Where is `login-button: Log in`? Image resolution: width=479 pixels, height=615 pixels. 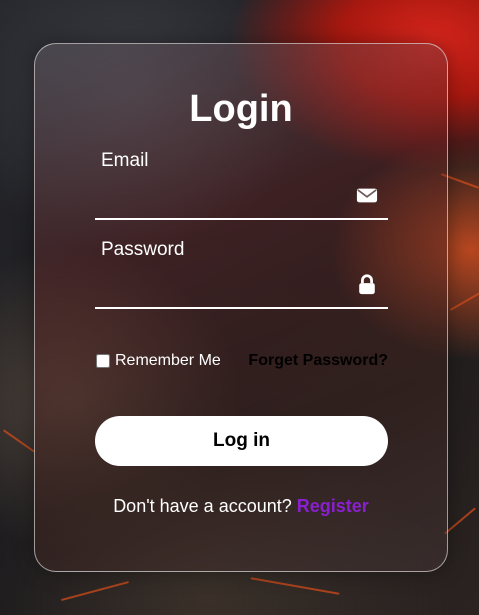 login-button: Log in is located at coordinates (241, 441).